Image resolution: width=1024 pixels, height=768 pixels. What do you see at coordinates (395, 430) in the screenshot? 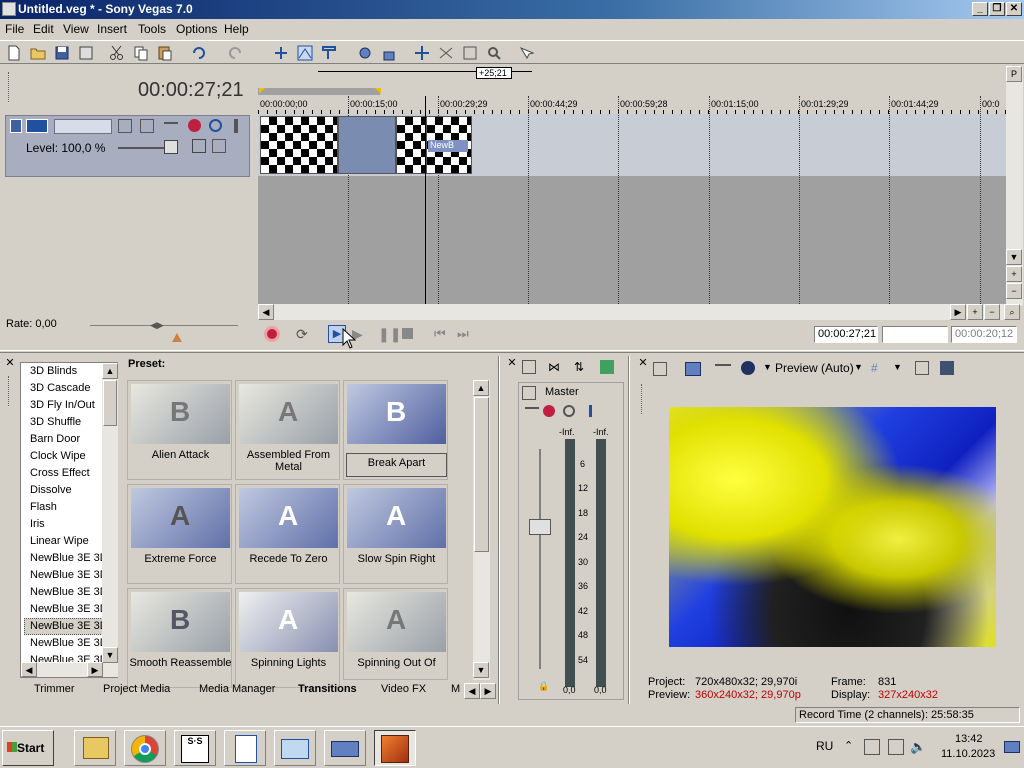
I see `preset-thumbnail: B Break Apart` at bounding box center [395, 430].